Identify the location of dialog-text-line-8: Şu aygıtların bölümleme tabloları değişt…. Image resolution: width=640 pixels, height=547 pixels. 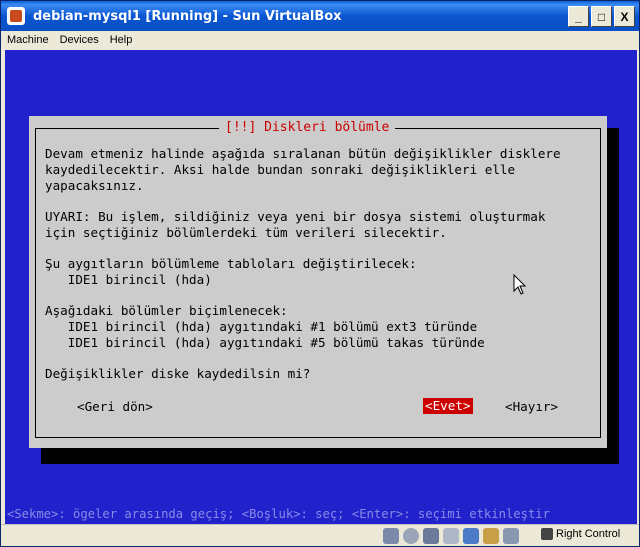
(231, 263).